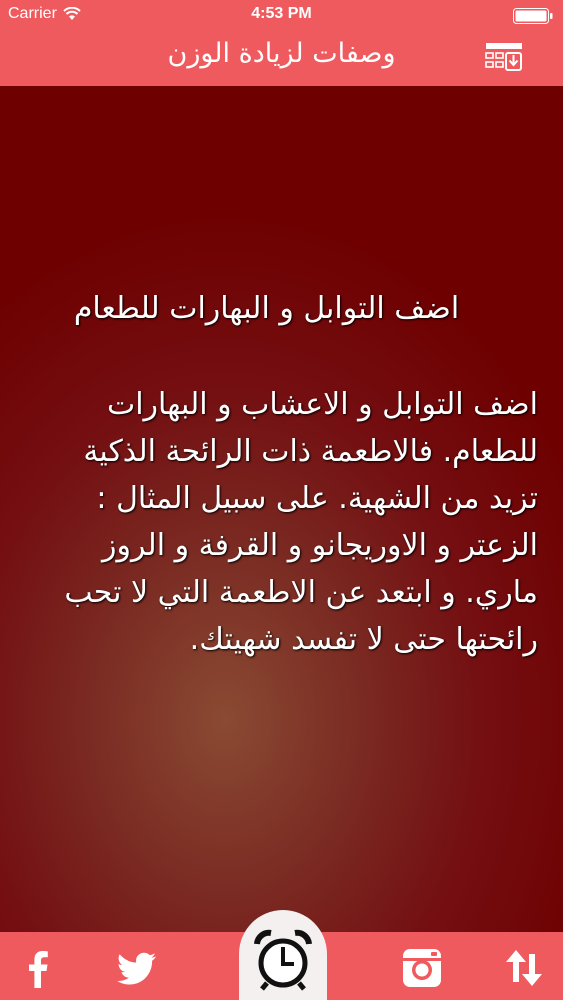 The width and height of the screenshot is (563, 1000). Describe the element at coordinates (533, 16) in the screenshot. I see `battery-icon` at that location.